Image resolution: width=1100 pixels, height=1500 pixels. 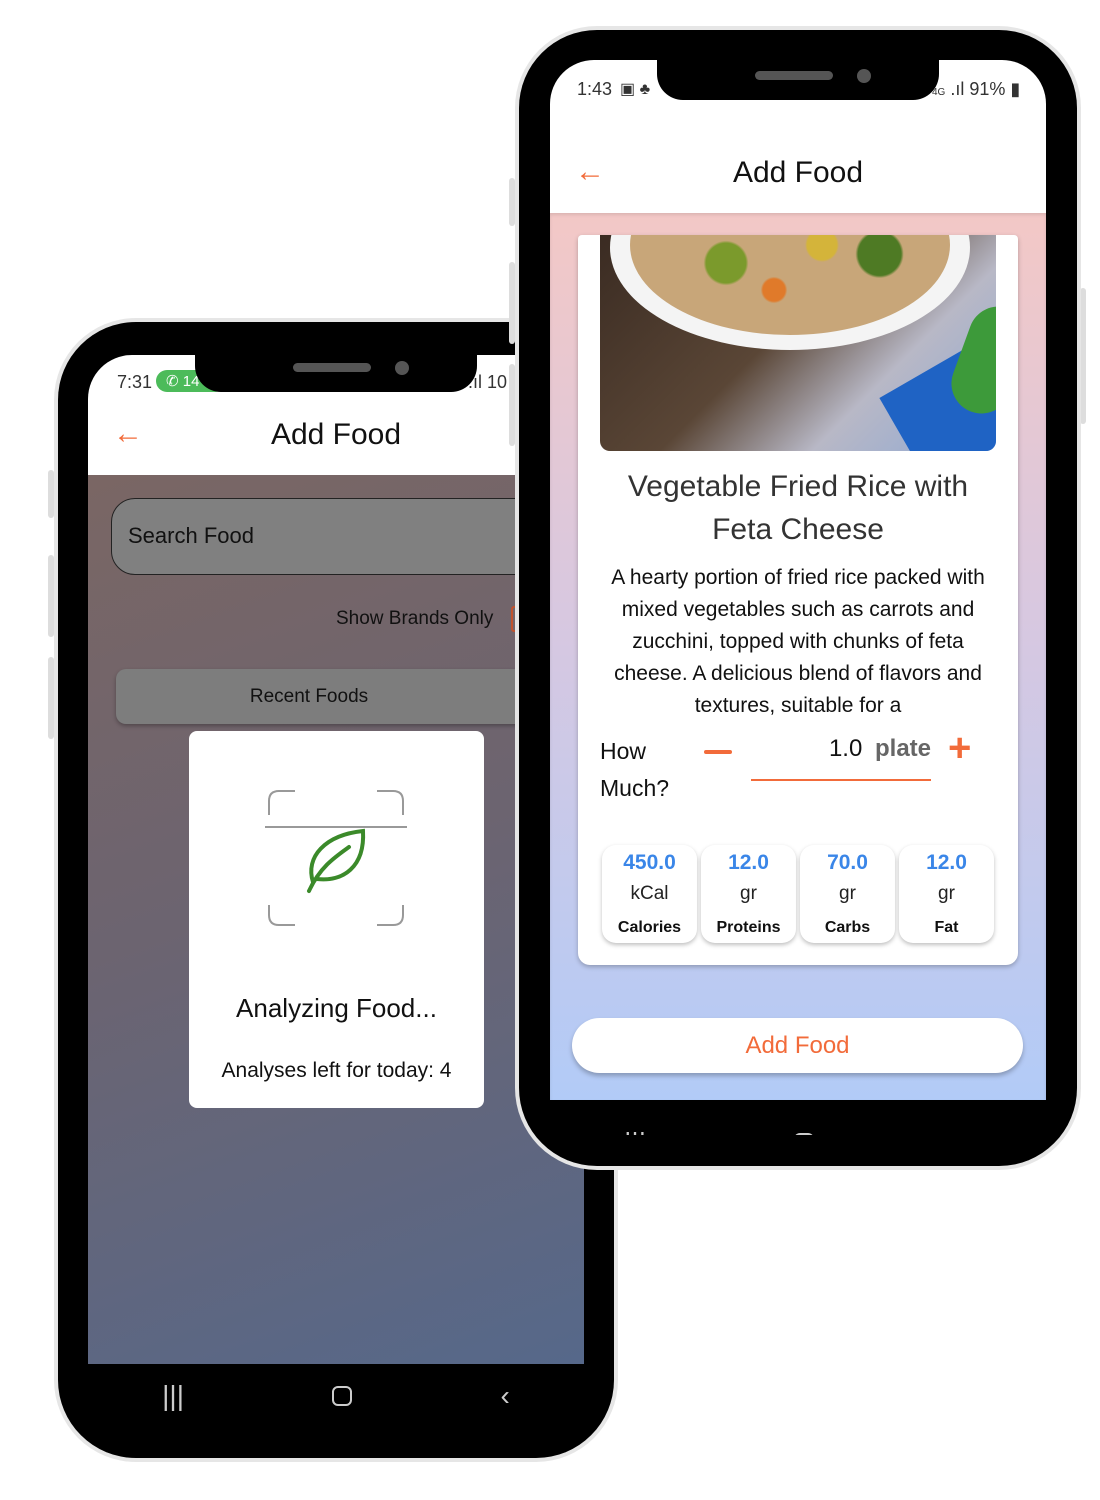 What do you see at coordinates (595, 89) in the screenshot?
I see `status-time: 1:43` at bounding box center [595, 89].